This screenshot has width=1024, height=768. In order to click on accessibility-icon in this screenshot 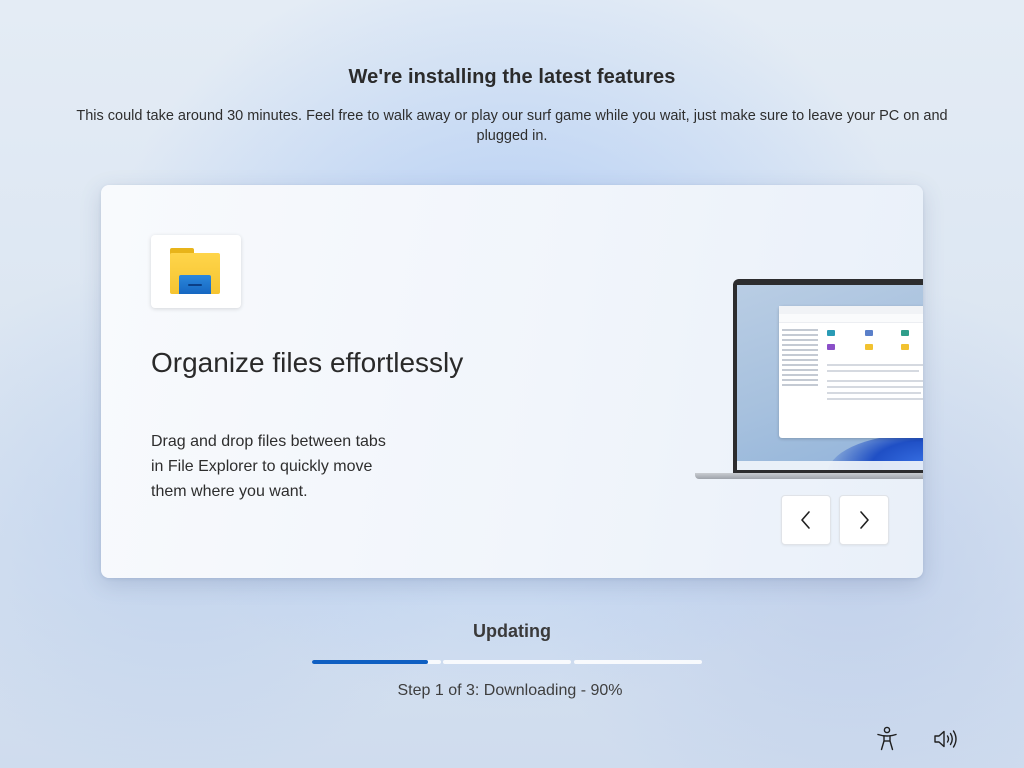, I will do `click(887, 738)`.